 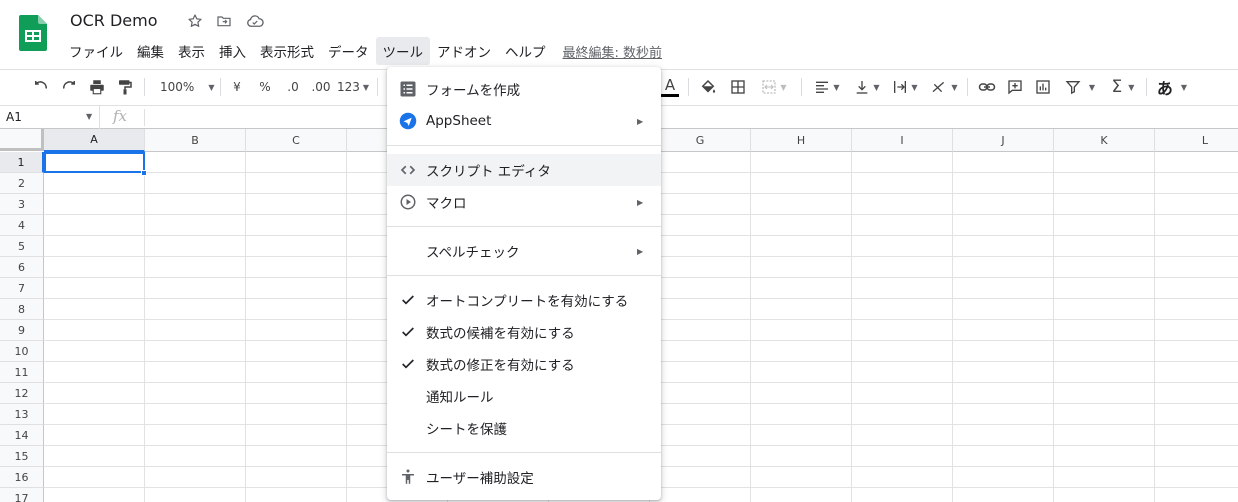 What do you see at coordinates (22, 140) in the screenshot?
I see `select-all-corner` at bounding box center [22, 140].